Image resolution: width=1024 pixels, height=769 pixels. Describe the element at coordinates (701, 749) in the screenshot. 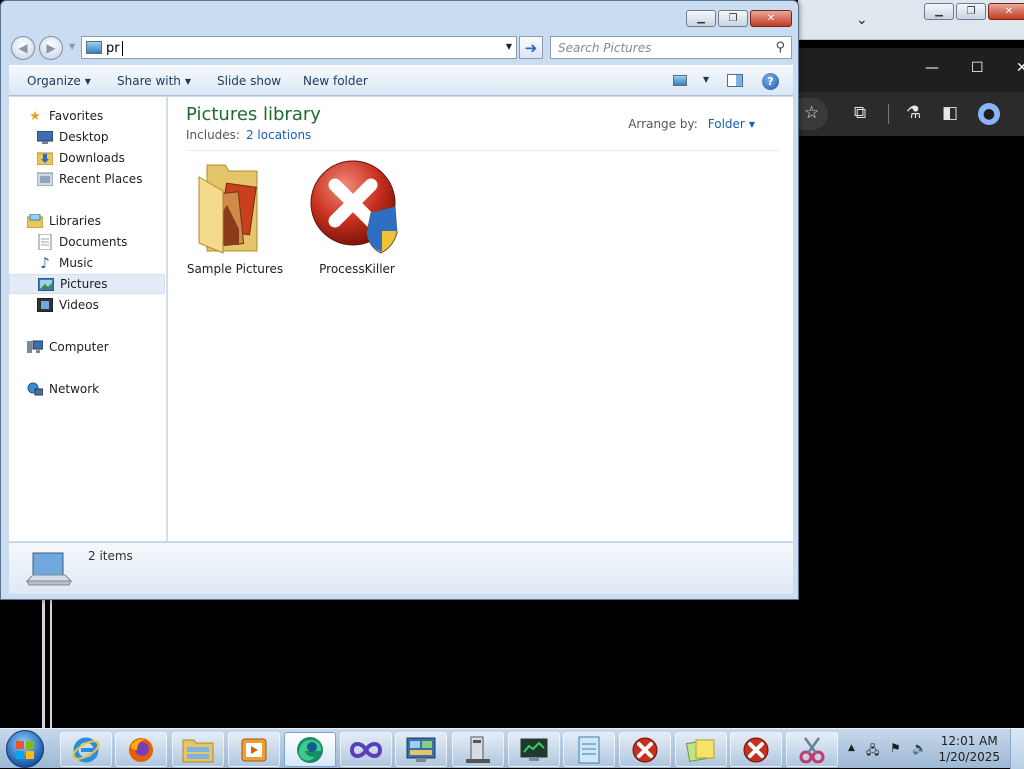

I see `taskbar-sticky-notes` at that location.